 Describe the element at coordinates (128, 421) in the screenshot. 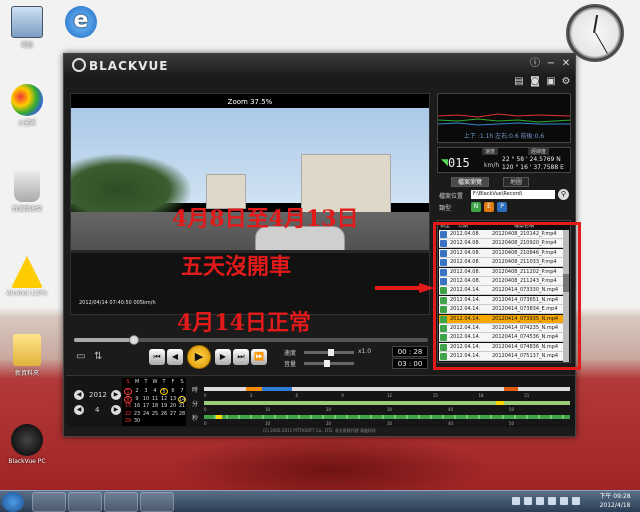

I see `calendar-day: 29` at that location.